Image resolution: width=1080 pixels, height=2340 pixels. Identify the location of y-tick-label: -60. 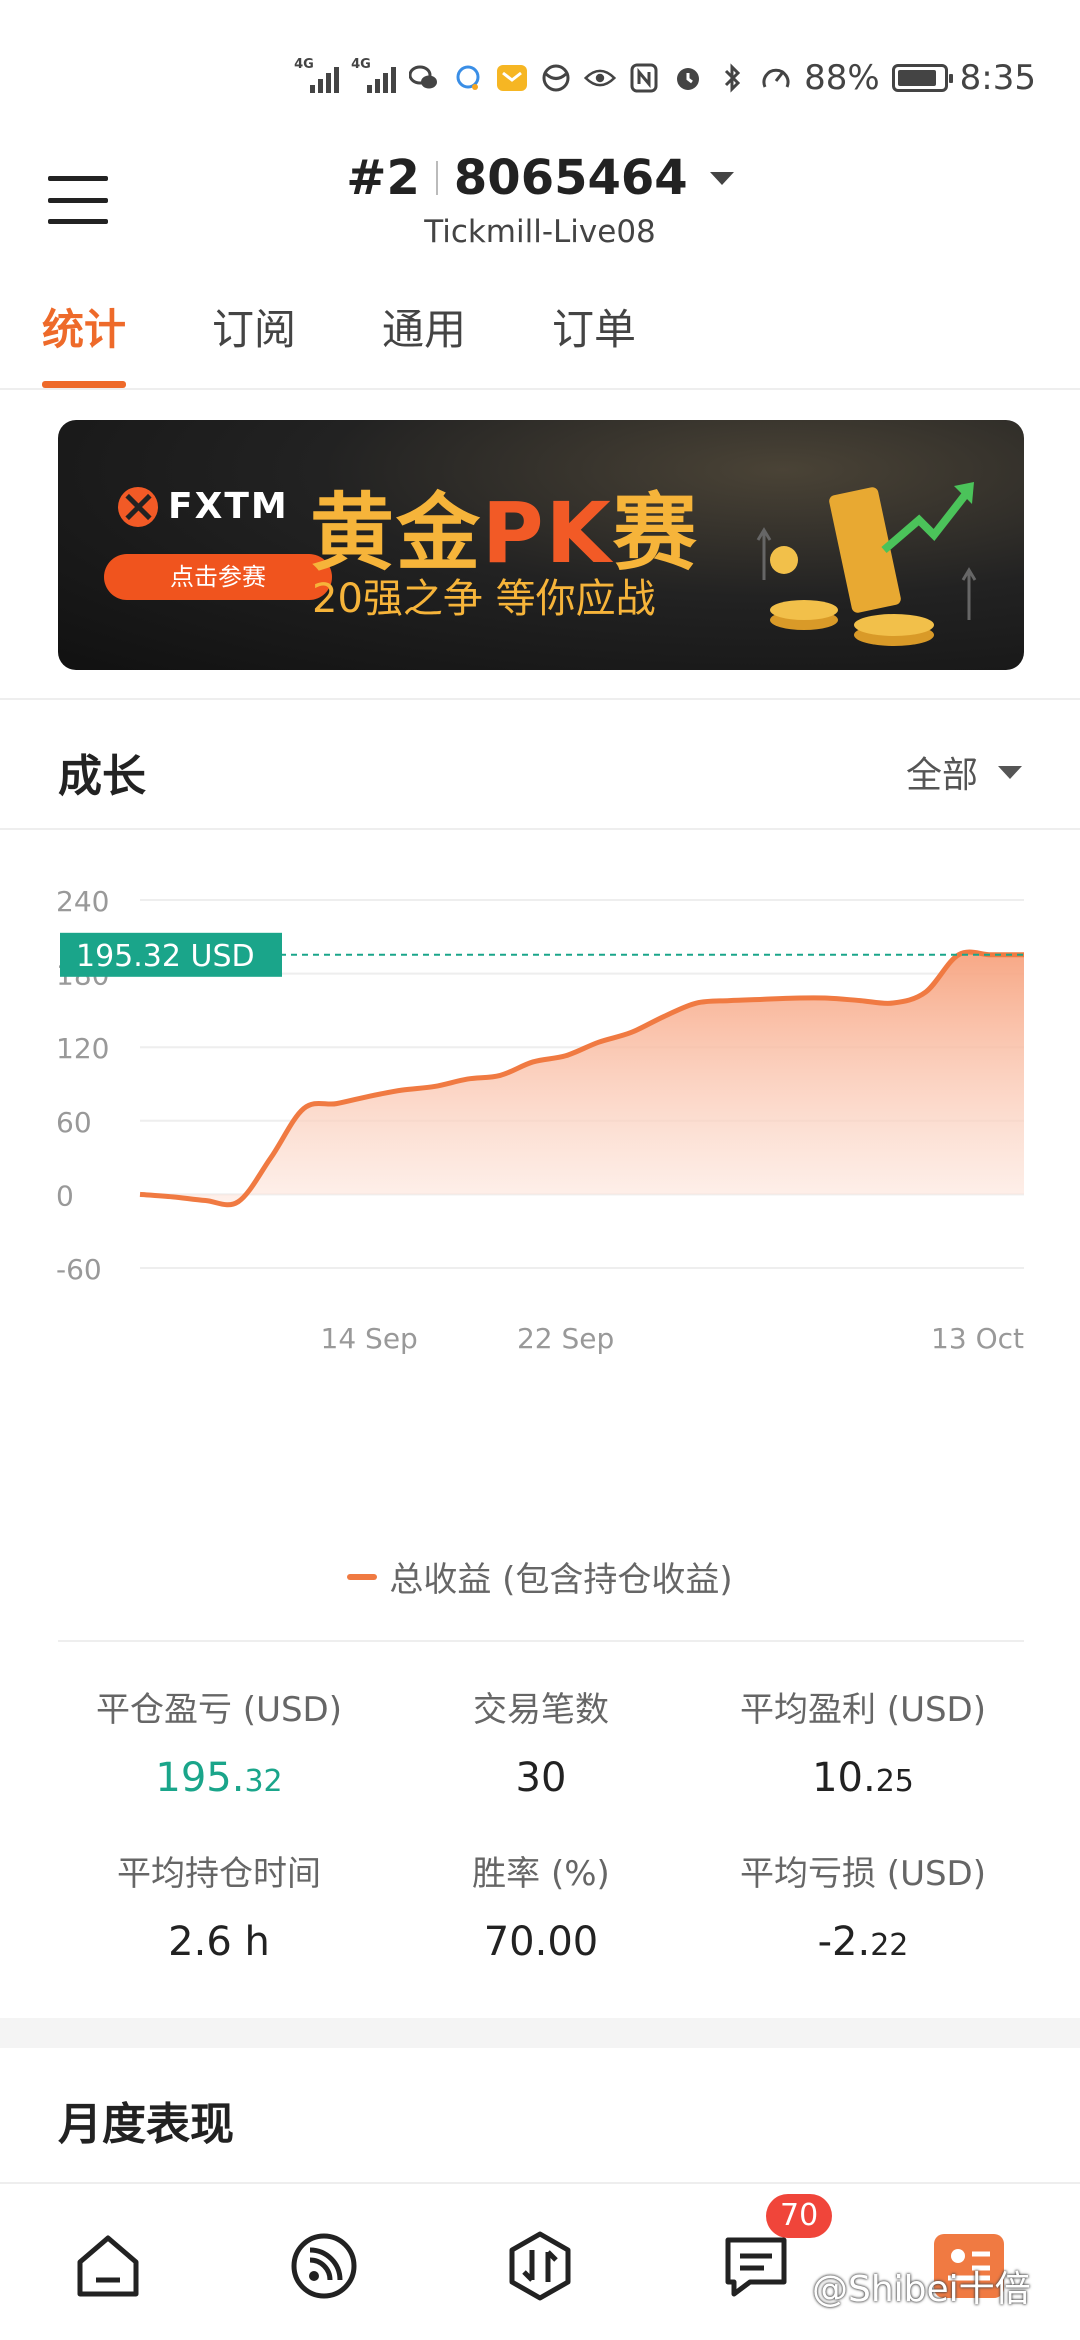
(79, 1269).